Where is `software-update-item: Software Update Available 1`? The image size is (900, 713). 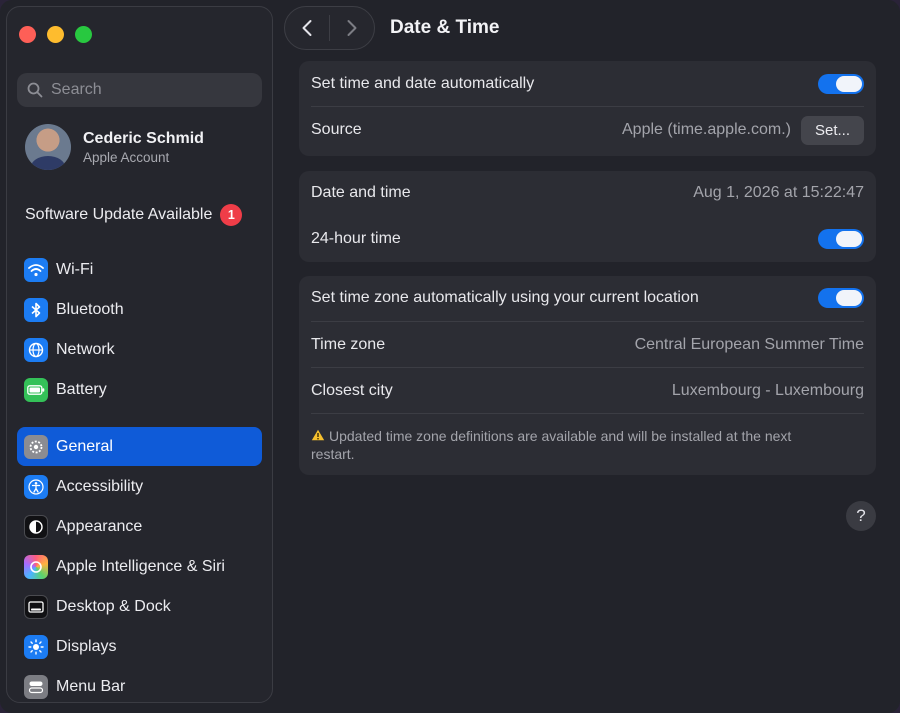 software-update-item: Software Update Available 1 is located at coordinates (134, 215).